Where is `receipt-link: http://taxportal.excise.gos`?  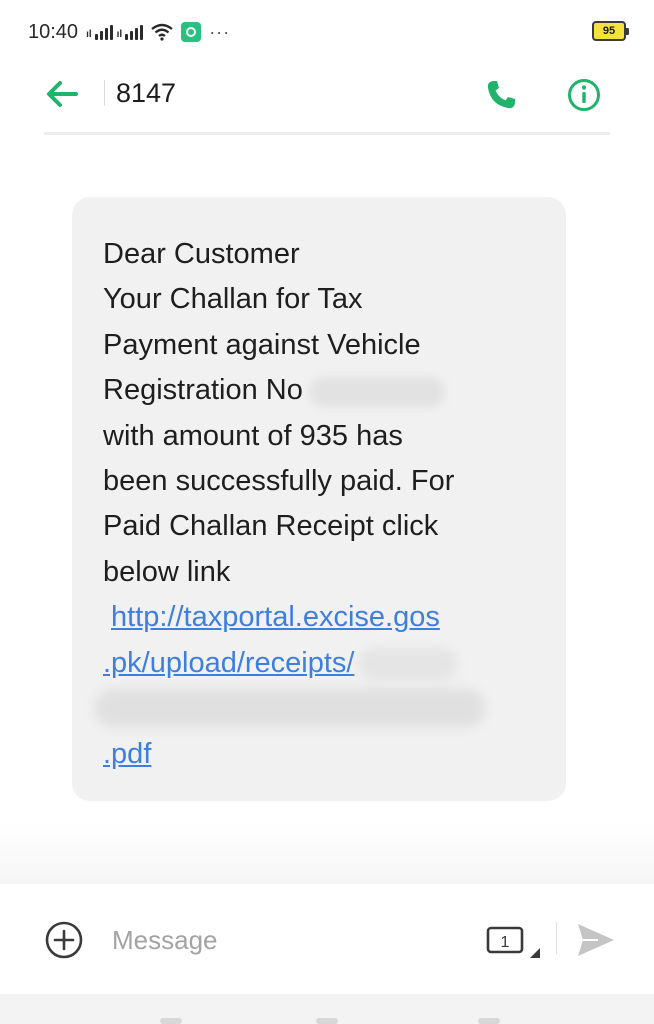 receipt-link: http://taxportal.excise.gos is located at coordinates (324, 617).